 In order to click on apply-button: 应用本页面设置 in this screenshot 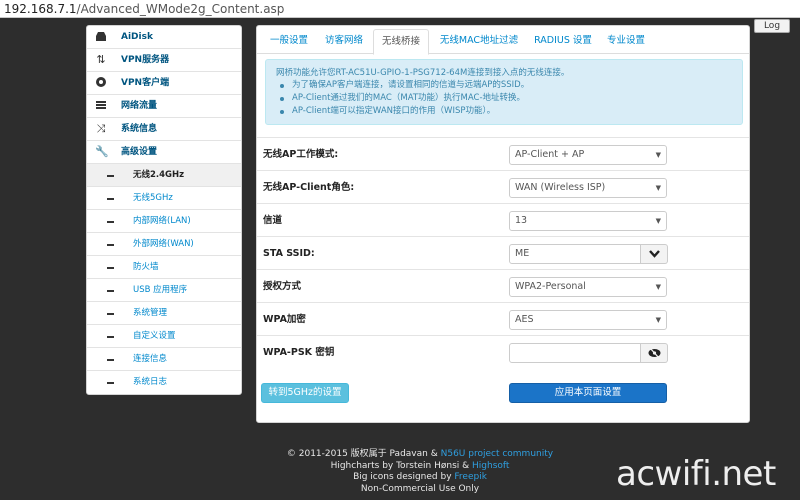, I will do `click(588, 393)`.